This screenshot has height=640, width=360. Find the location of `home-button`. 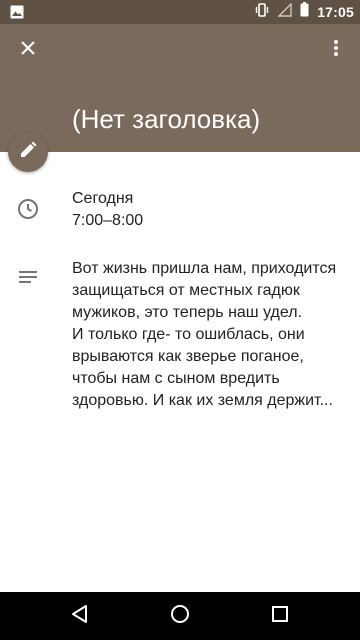

home-button is located at coordinates (180, 616).